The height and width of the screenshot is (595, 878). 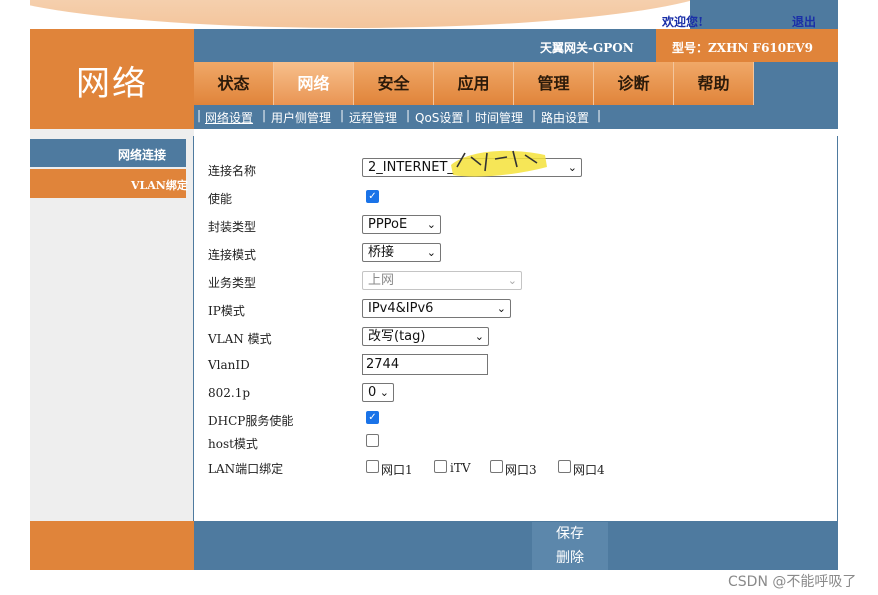 I want to click on port-itv-checkbox, so click(x=440, y=466).